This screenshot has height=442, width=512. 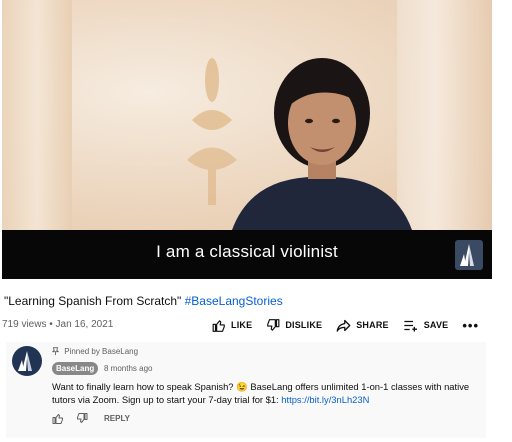 I want to click on dislike-label: DISLIKE, so click(x=304, y=325).